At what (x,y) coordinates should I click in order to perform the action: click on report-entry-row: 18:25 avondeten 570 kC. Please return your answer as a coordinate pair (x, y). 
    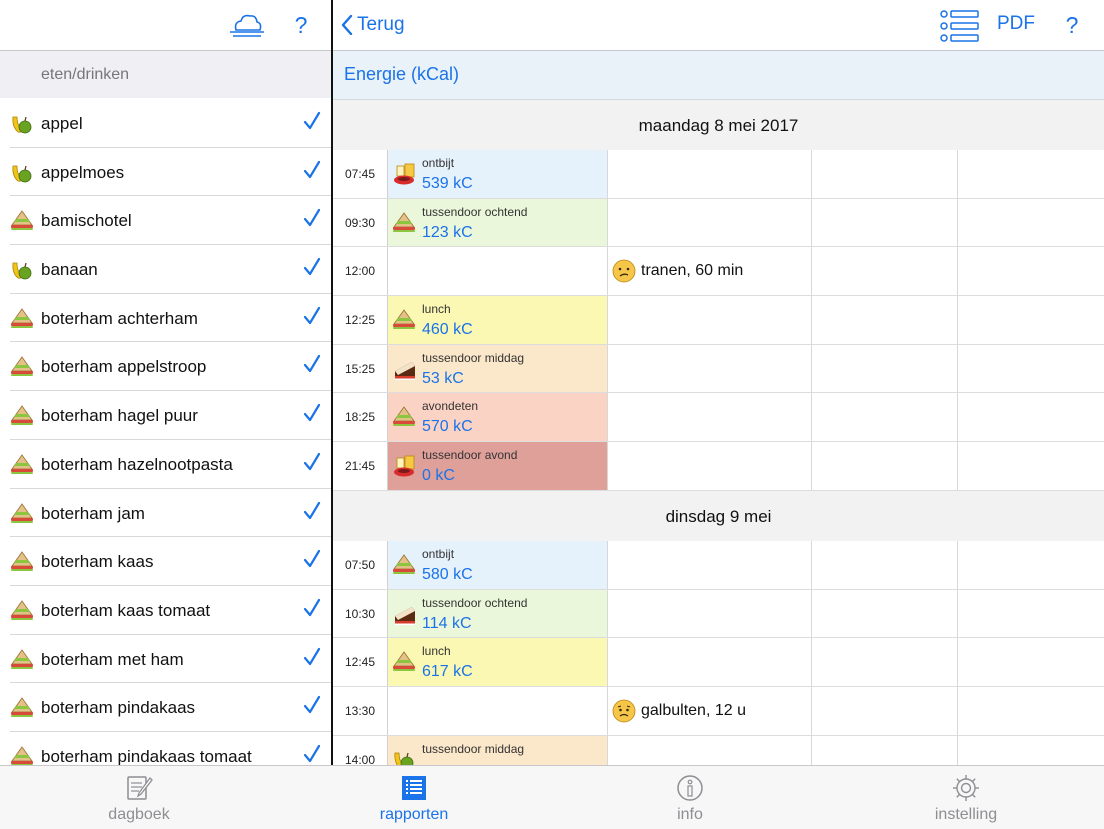
    Looking at the image, I should click on (718, 418).